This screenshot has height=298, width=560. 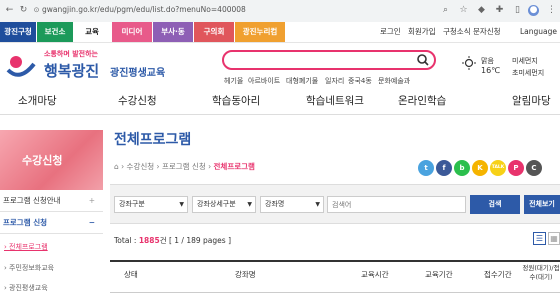 What do you see at coordinates (542, 204) in the screenshot?
I see `view-all-button: 전체보기` at bounding box center [542, 204].